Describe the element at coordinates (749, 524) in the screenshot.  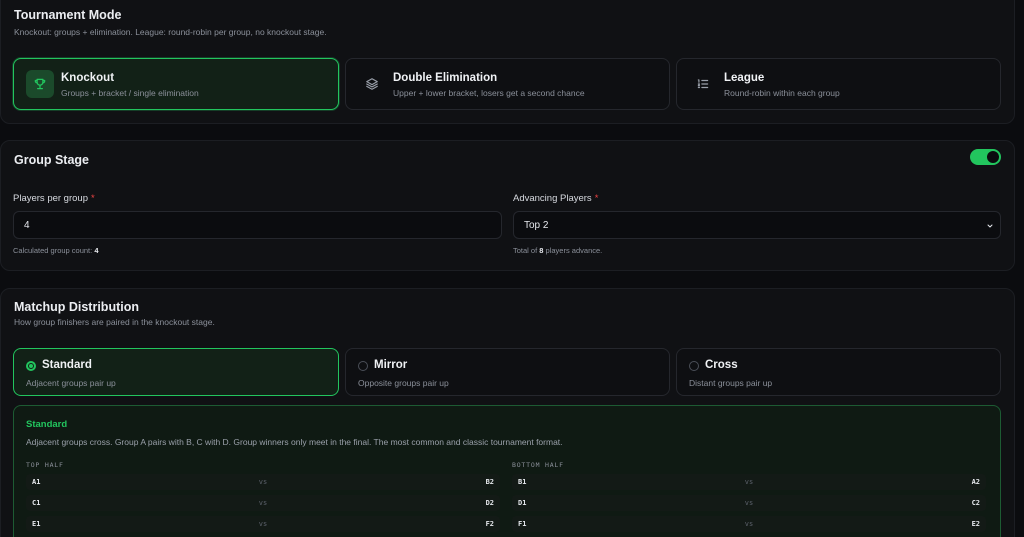
I see `pairing-row: F1 vs E2` at that location.